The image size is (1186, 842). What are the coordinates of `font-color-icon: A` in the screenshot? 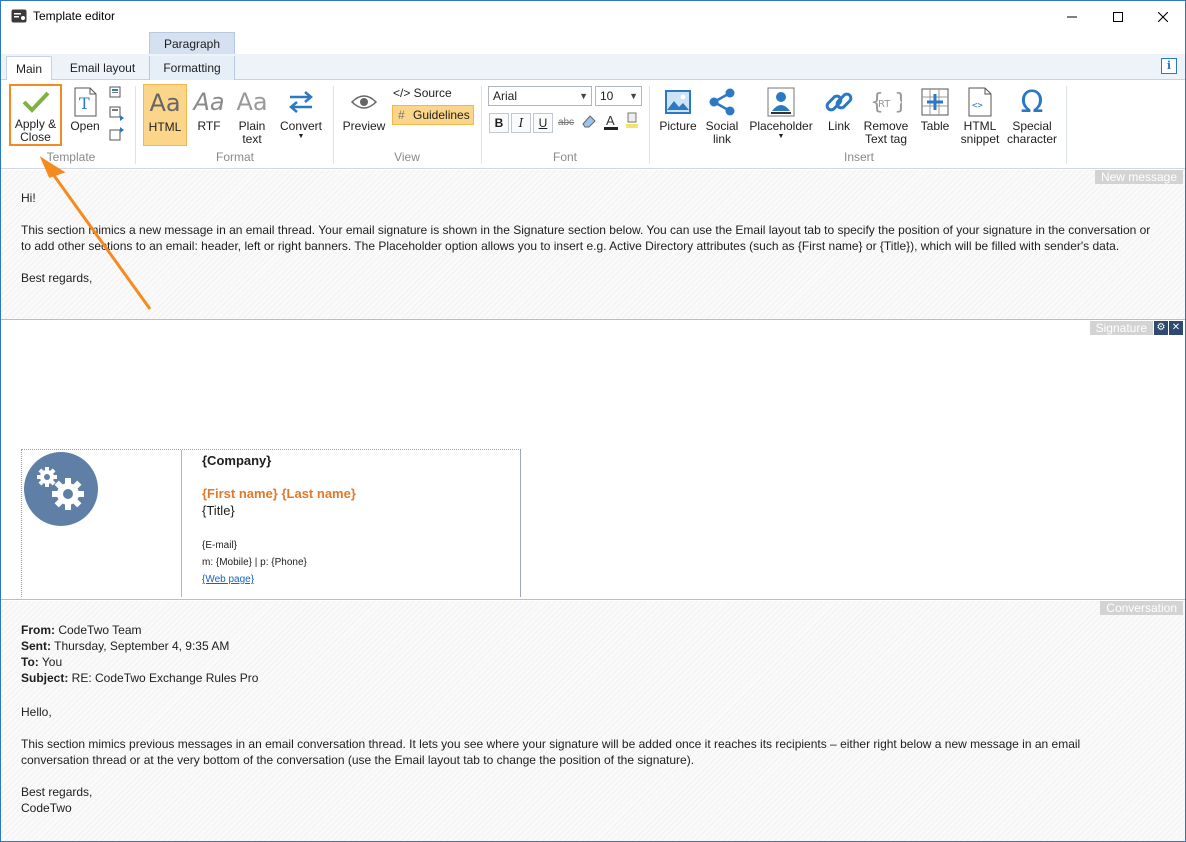 It's located at (611, 121).